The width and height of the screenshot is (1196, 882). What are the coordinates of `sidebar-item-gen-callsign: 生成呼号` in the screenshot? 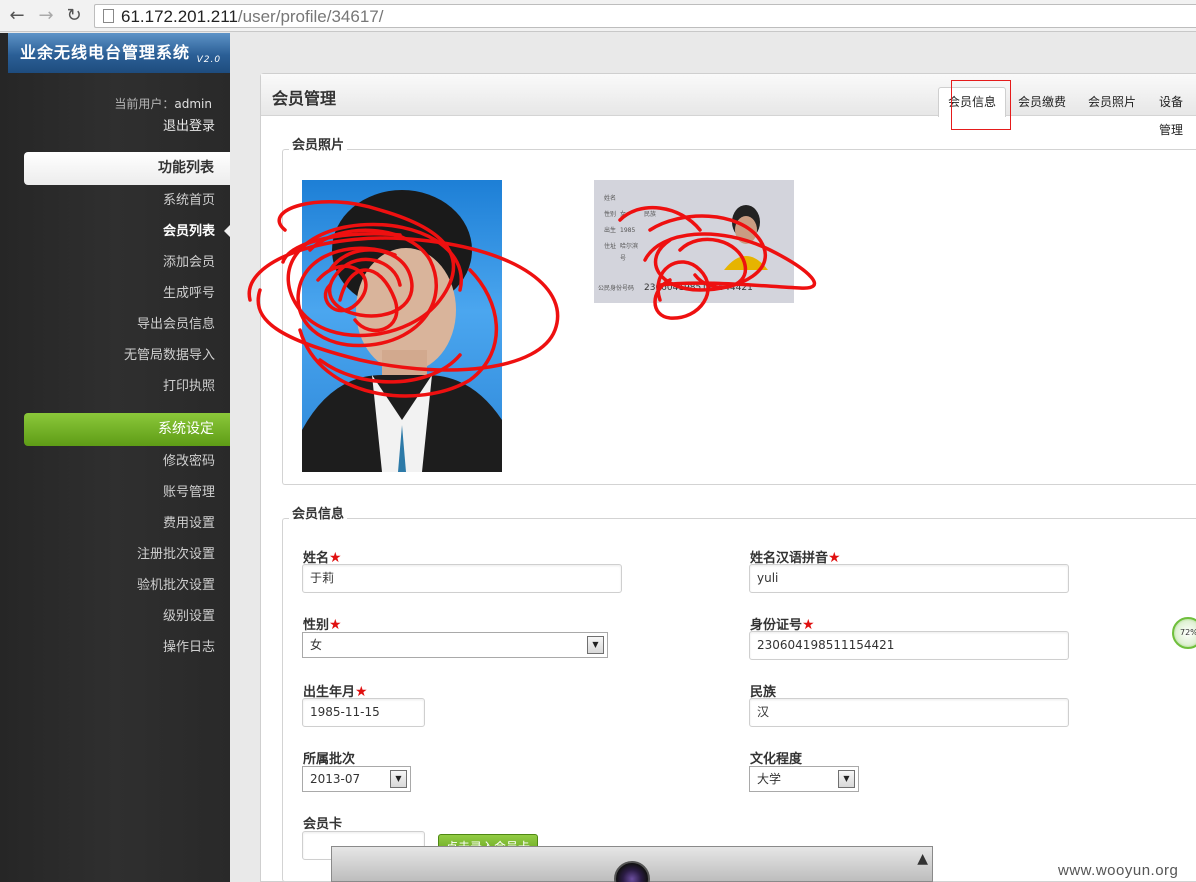 It's located at (169, 293).